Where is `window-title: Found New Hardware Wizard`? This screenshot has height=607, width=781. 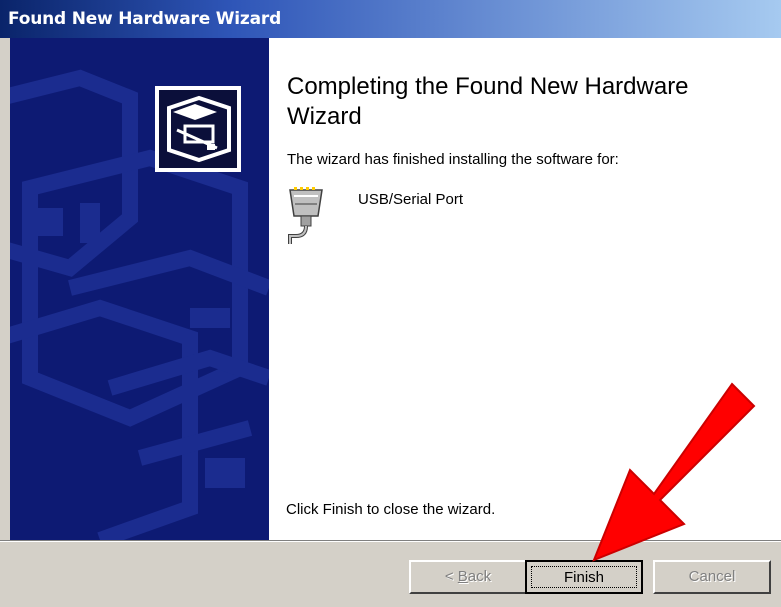 window-title: Found New Hardware Wizard is located at coordinates (145, 19).